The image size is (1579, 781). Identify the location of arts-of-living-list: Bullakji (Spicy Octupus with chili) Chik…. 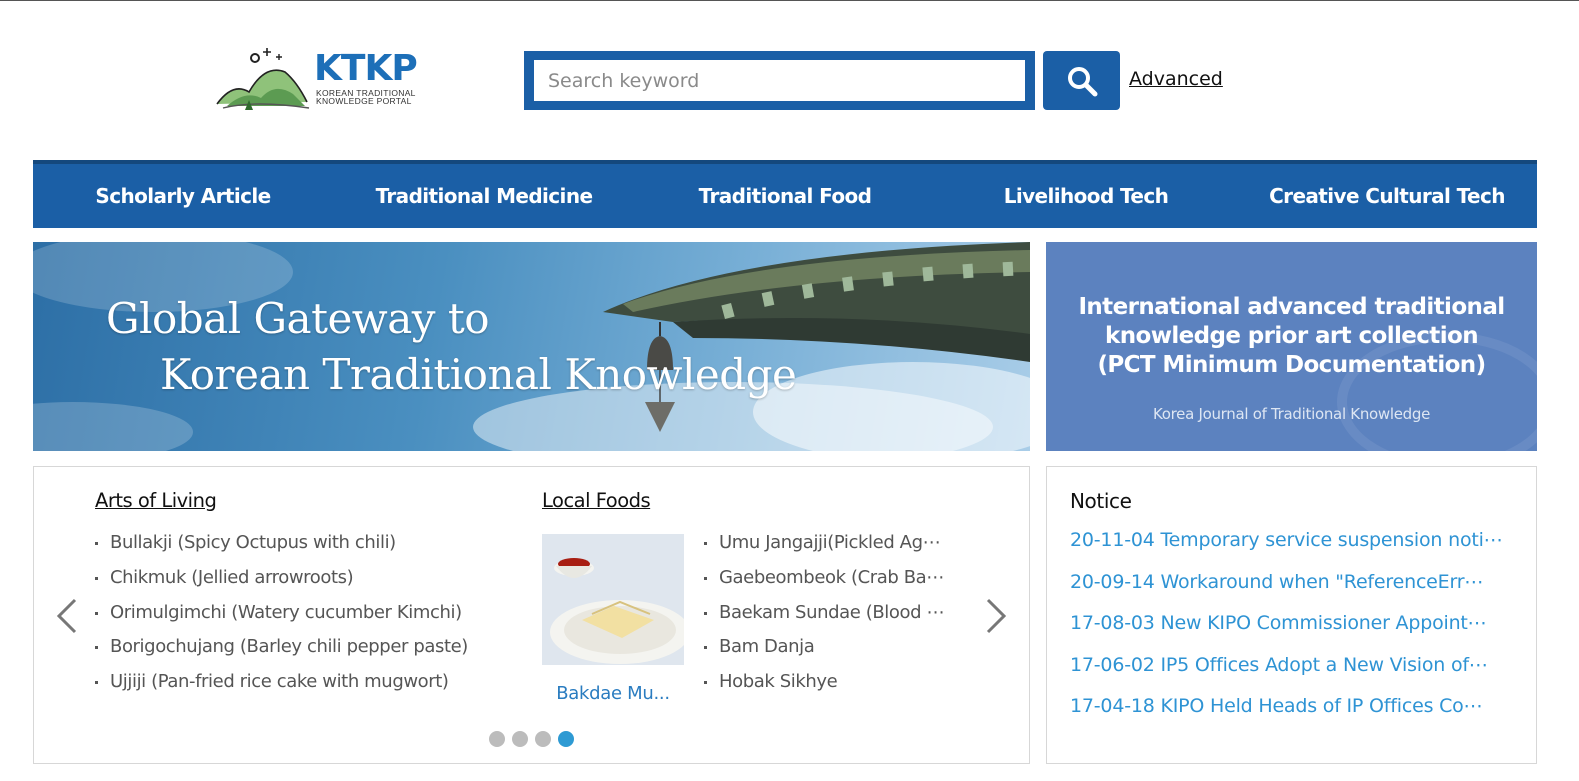
(295, 613).